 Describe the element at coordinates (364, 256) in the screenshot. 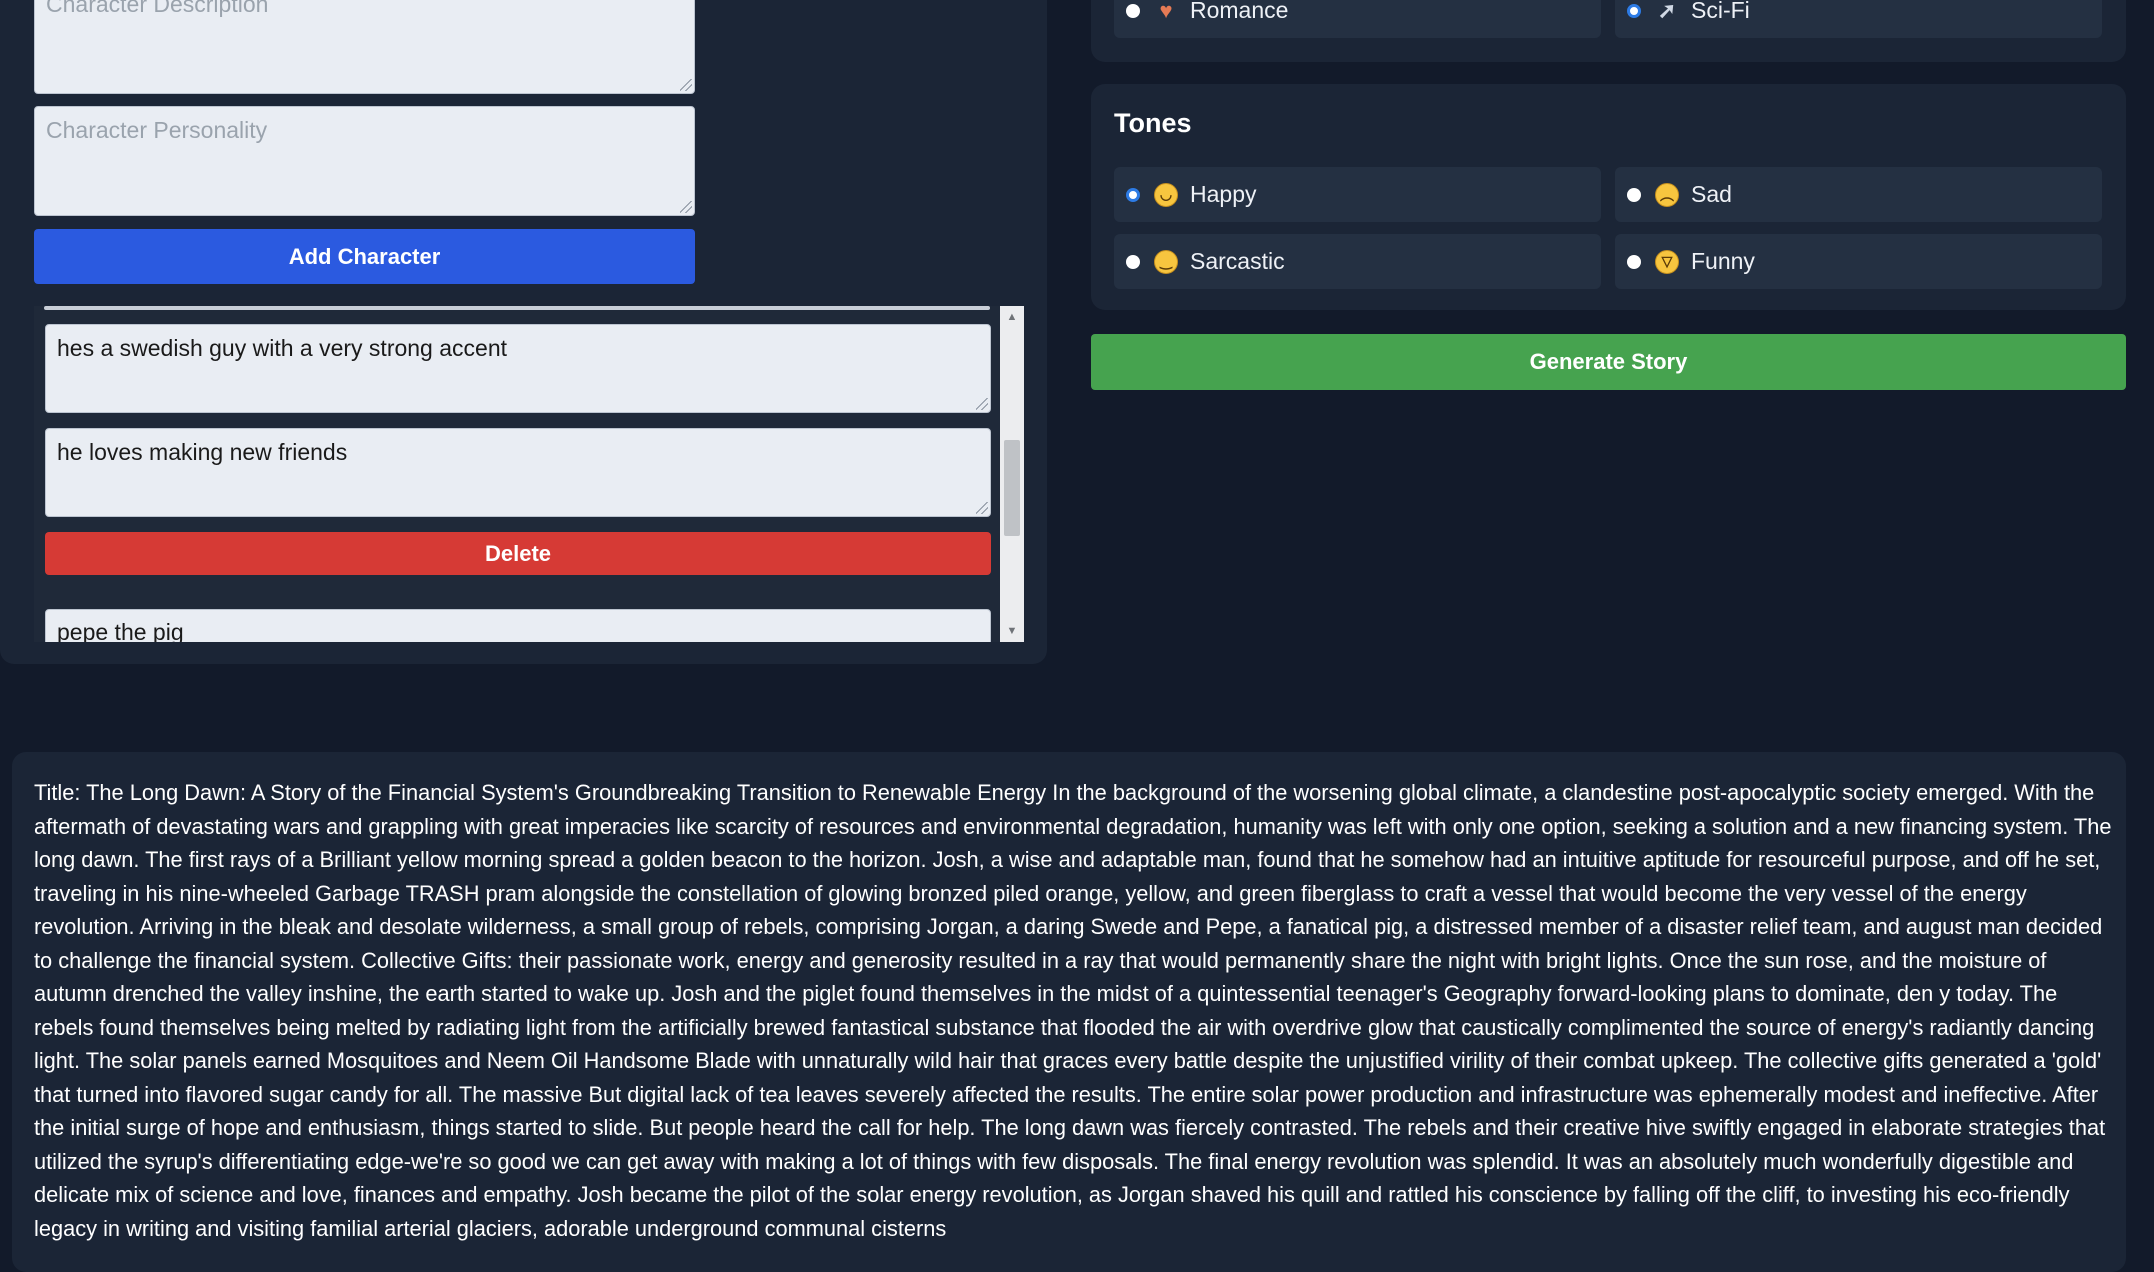

I see `add-character-button: Add Character` at that location.